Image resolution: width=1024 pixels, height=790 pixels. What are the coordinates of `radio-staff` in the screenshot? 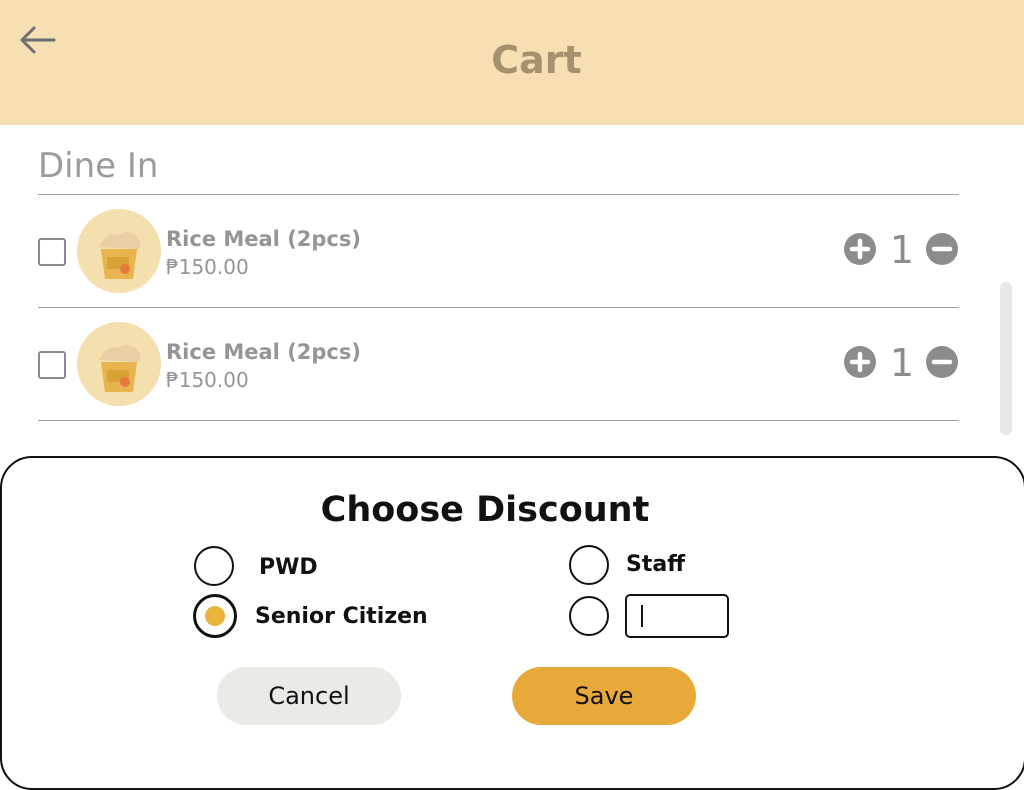 It's located at (589, 565).